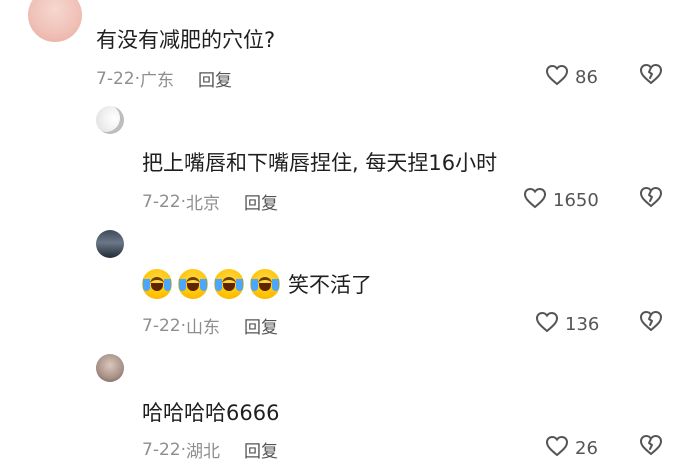  What do you see at coordinates (586, 77) in the screenshot?
I see `like-count: 86` at bounding box center [586, 77].